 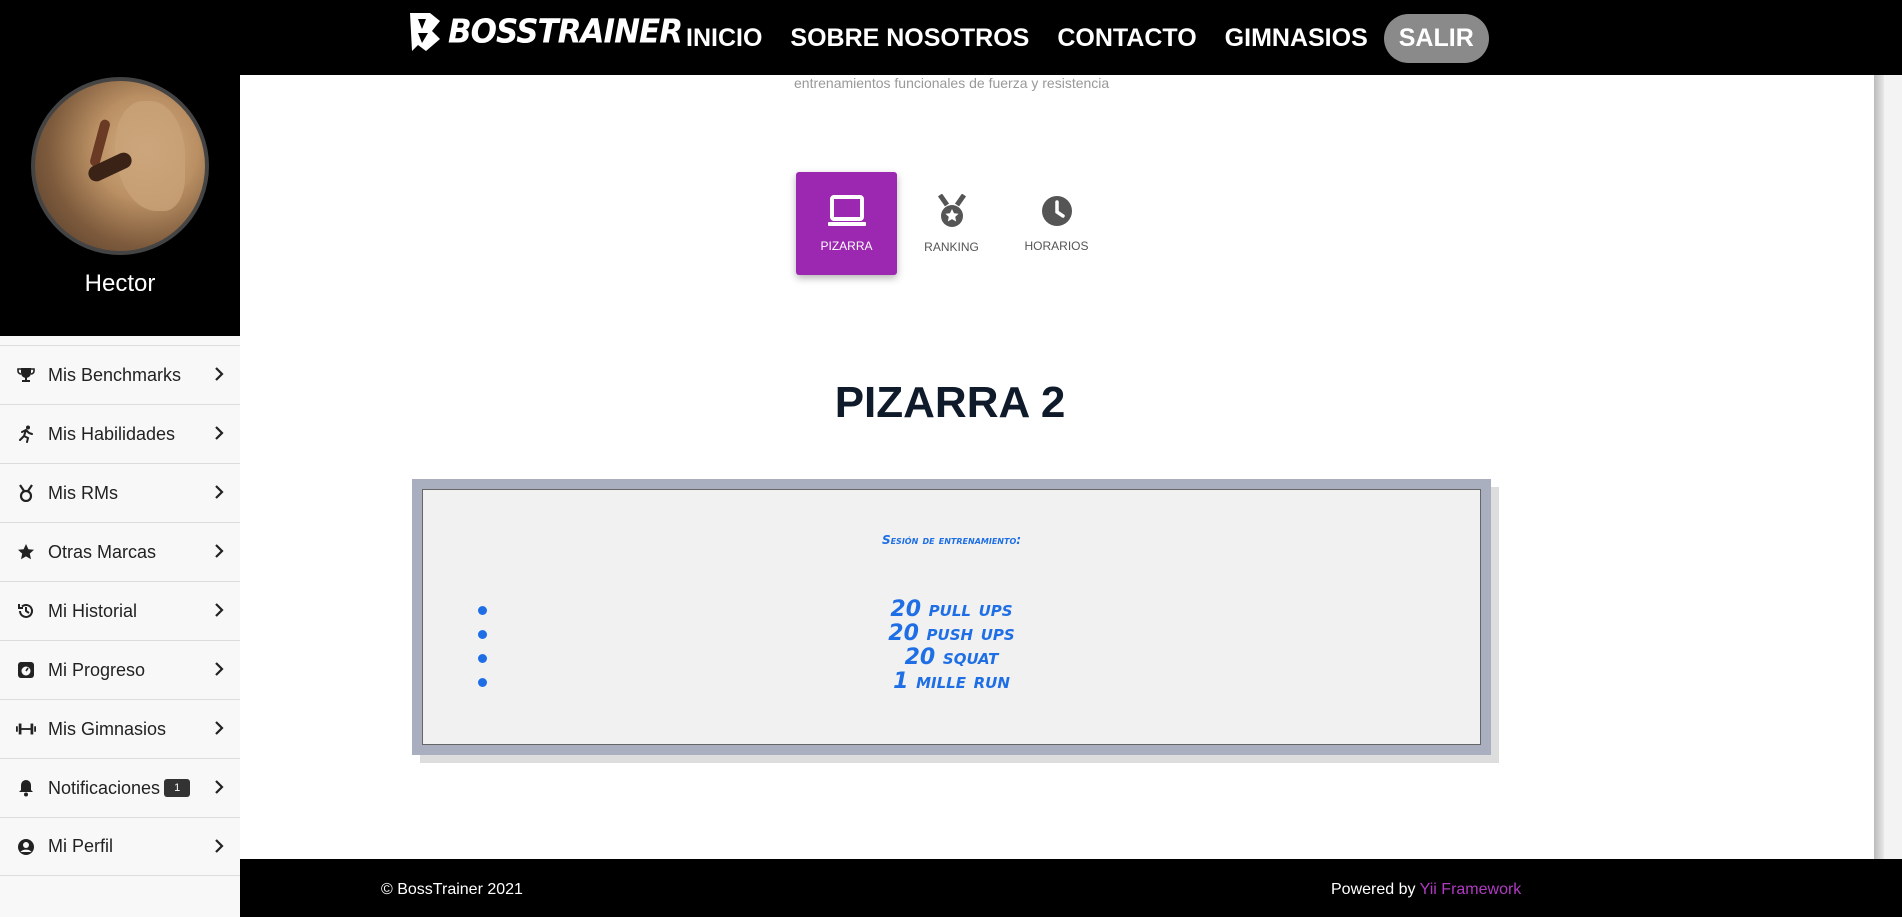 What do you see at coordinates (1879, 467) in the screenshot?
I see `page-edge-shadow` at bounding box center [1879, 467].